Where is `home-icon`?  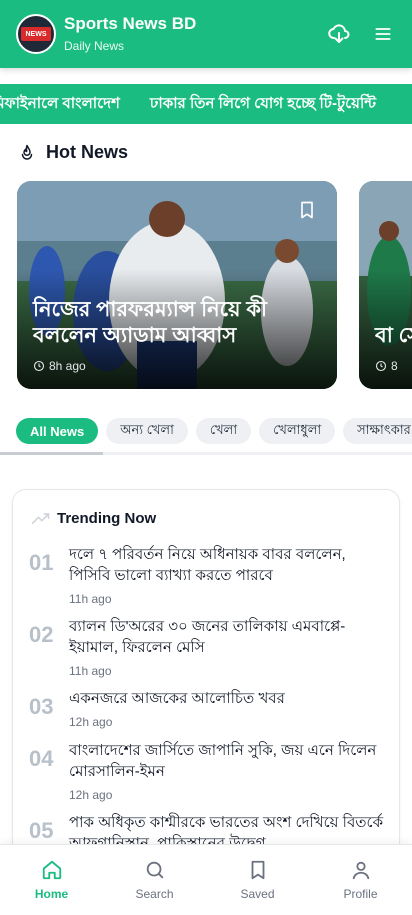 home-icon is located at coordinates (51, 870).